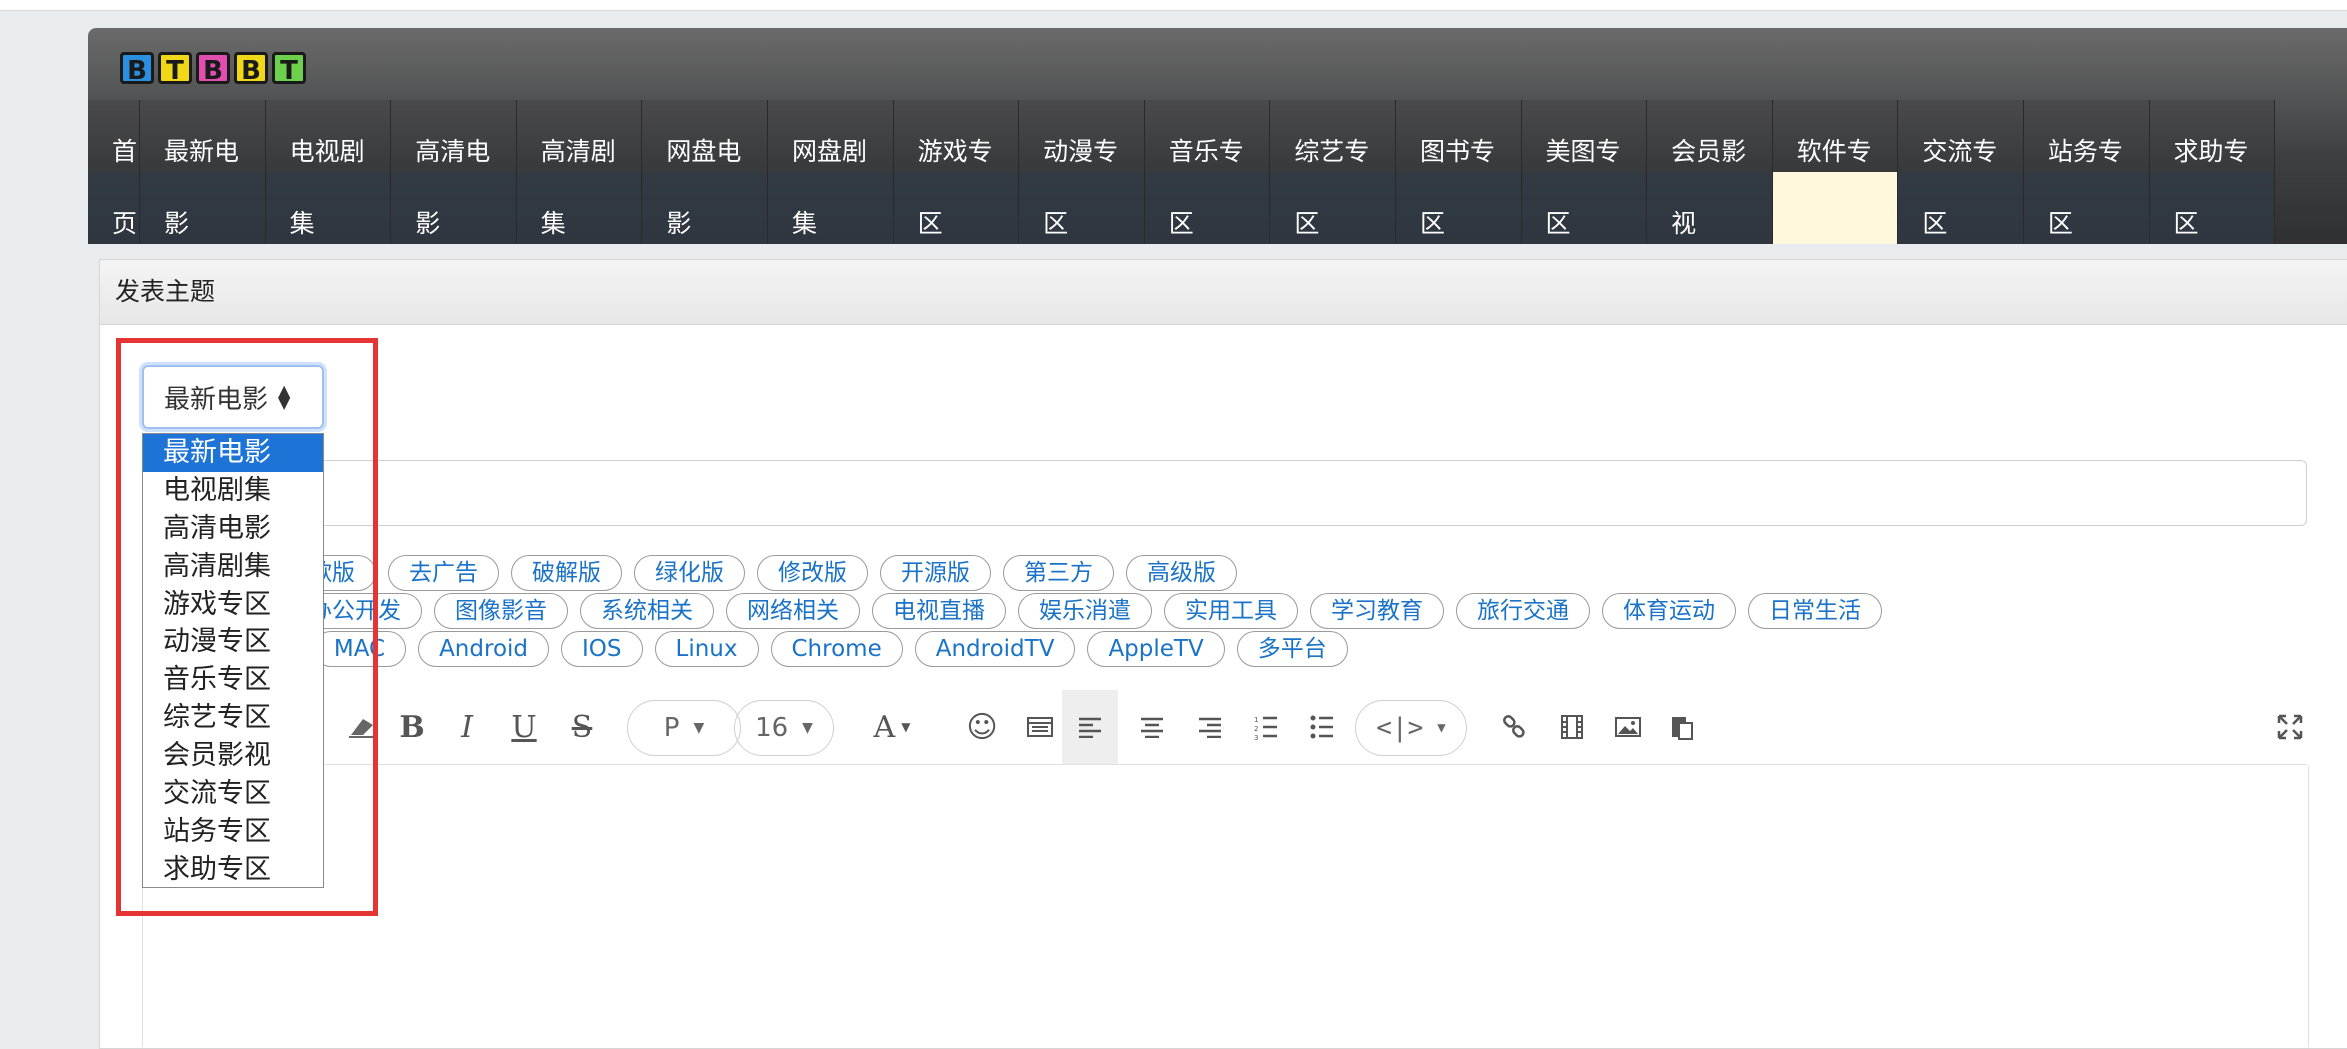  Describe the element at coordinates (233, 567) in the screenshot. I see `forum-option: 高清剧集` at that location.